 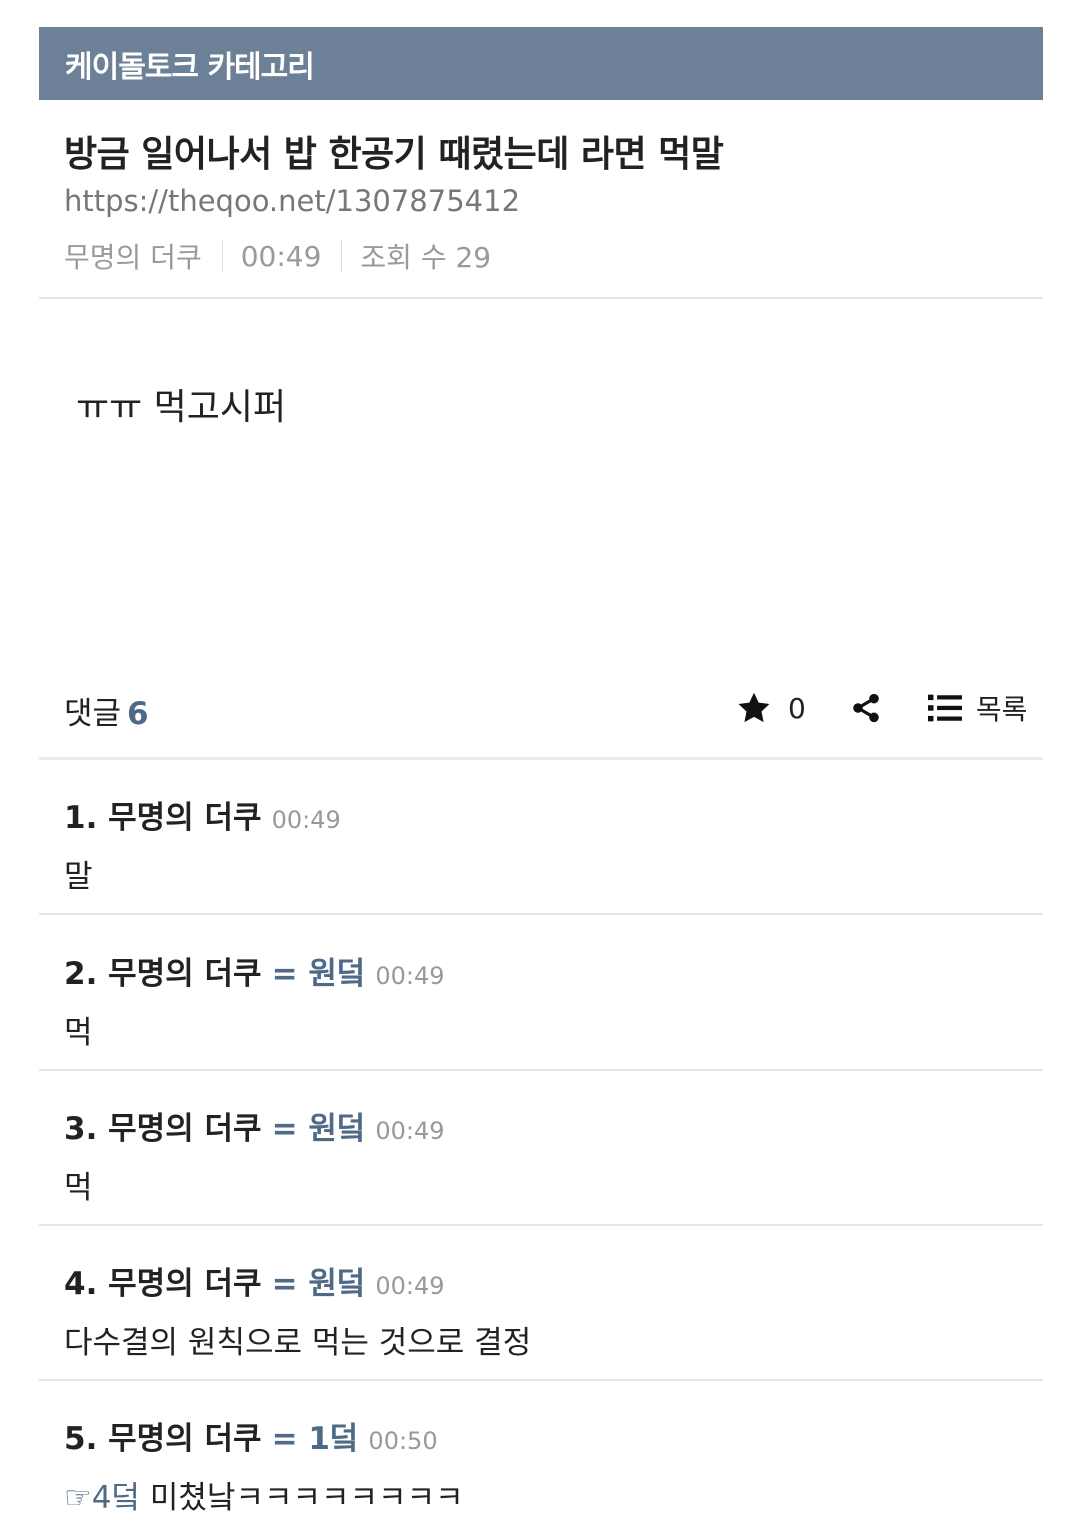 I want to click on comment-text: 다수결의 원칙으로 먹는 것으로 결정, so click(x=298, y=1343).